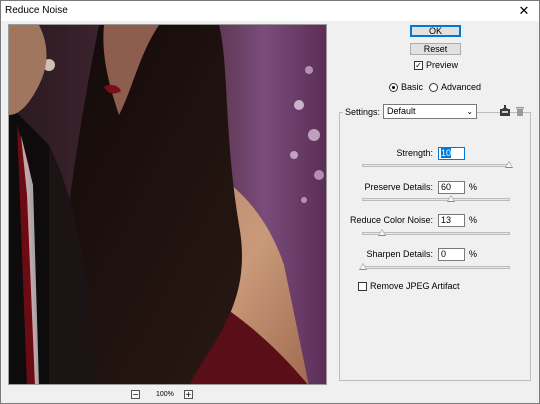 This screenshot has height=404, width=540. What do you see at coordinates (450, 198) in the screenshot?
I see `preserve-details-slider-thumb` at bounding box center [450, 198].